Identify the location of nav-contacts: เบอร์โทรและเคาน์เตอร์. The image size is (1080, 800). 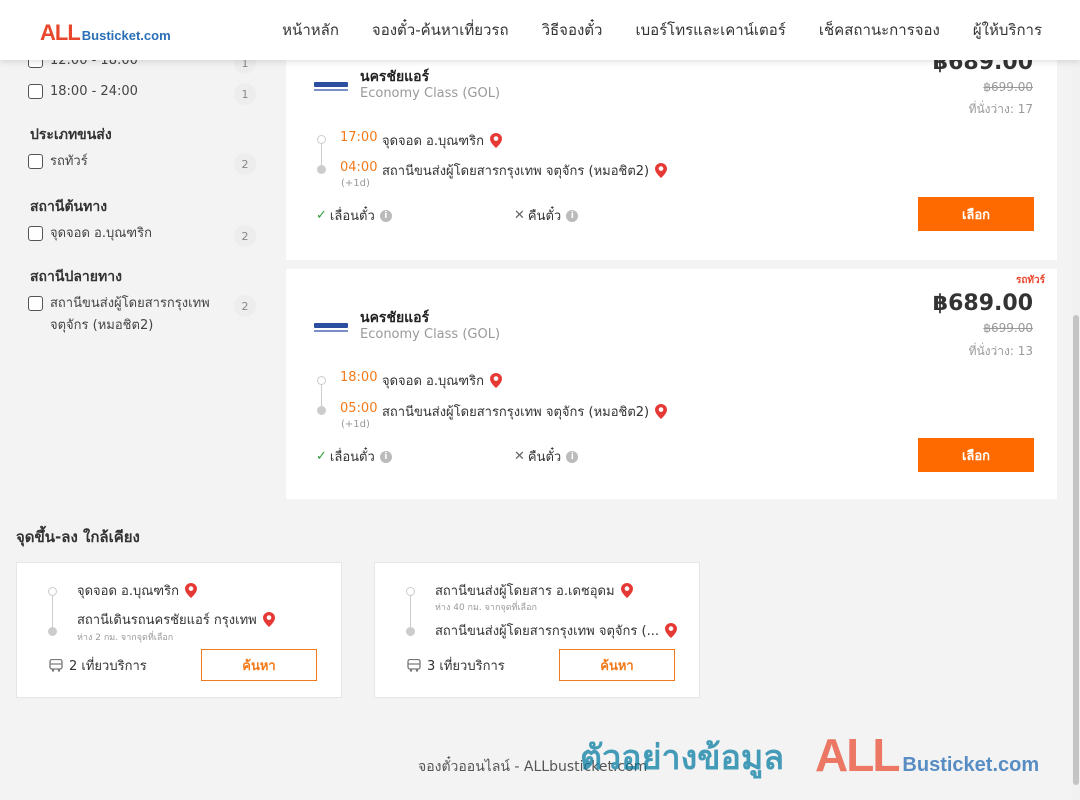
(710, 30).